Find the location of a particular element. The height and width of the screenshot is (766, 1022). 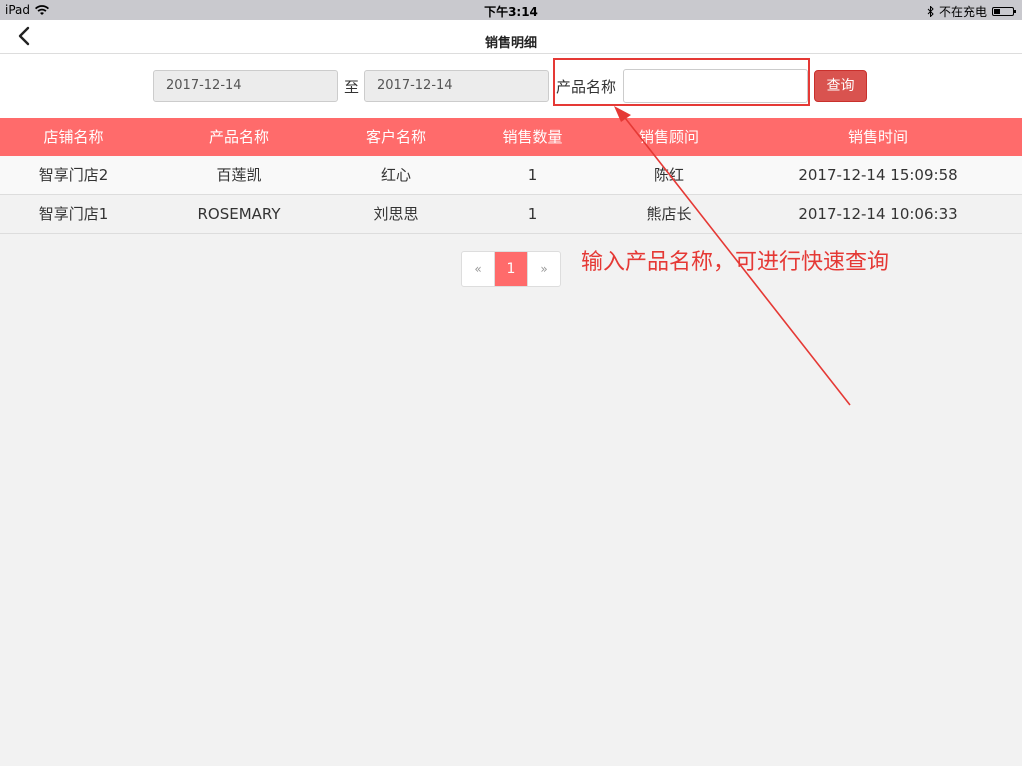

time-cell: 2017-12-14 15:09:58 is located at coordinates (878, 175).